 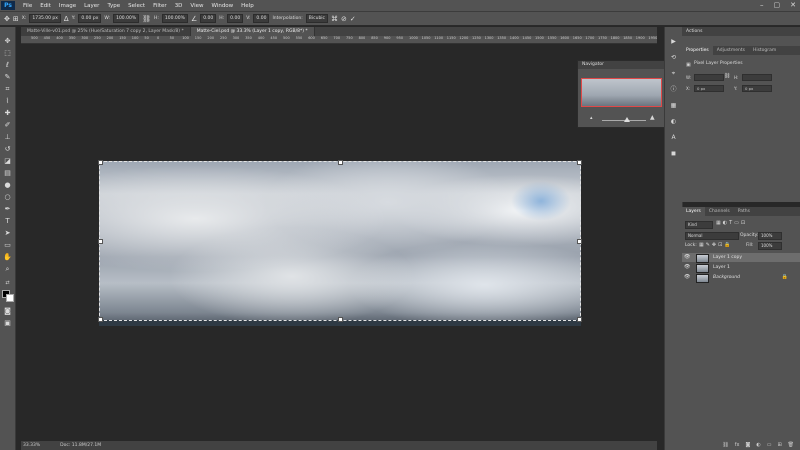 What do you see at coordinates (7, 89) in the screenshot?
I see `crop-tool-icon: ⌗` at bounding box center [7, 89].